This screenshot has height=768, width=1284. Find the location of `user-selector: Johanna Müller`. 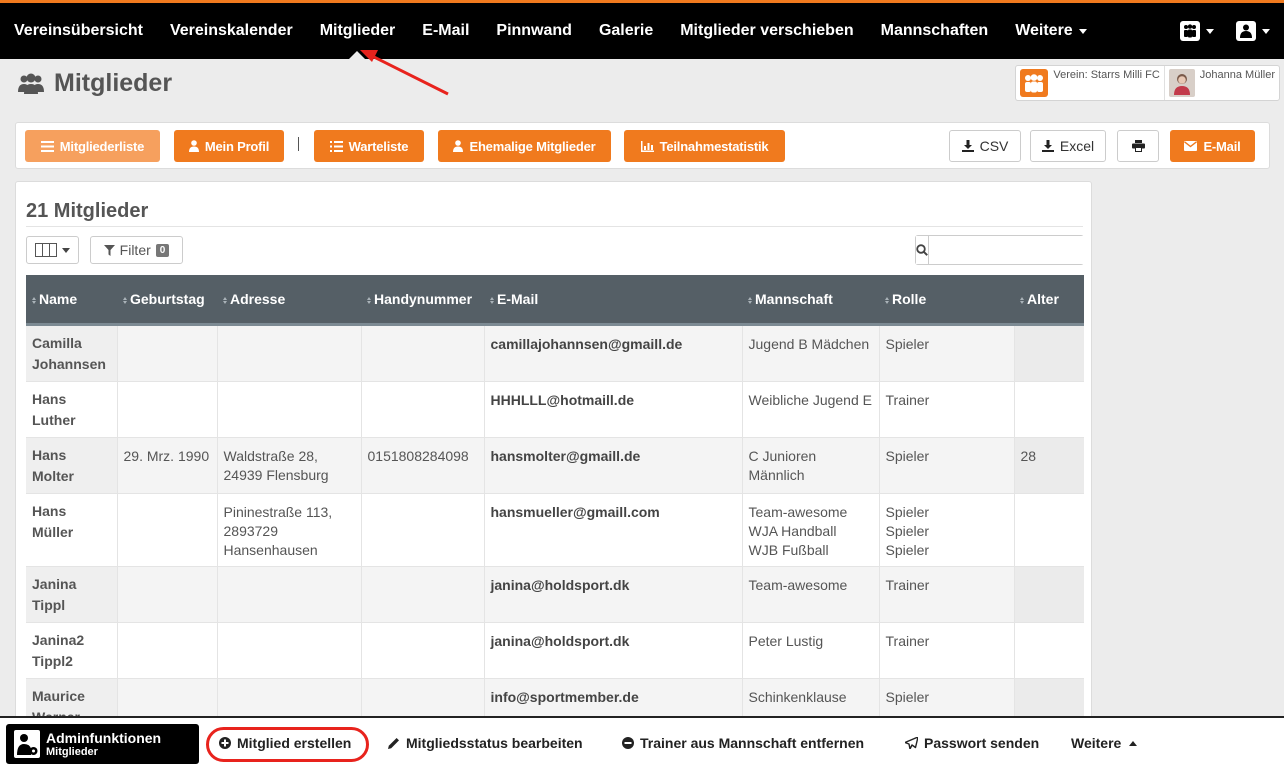

user-selector: Johanna Müller is located at coordinates (1221, 83).